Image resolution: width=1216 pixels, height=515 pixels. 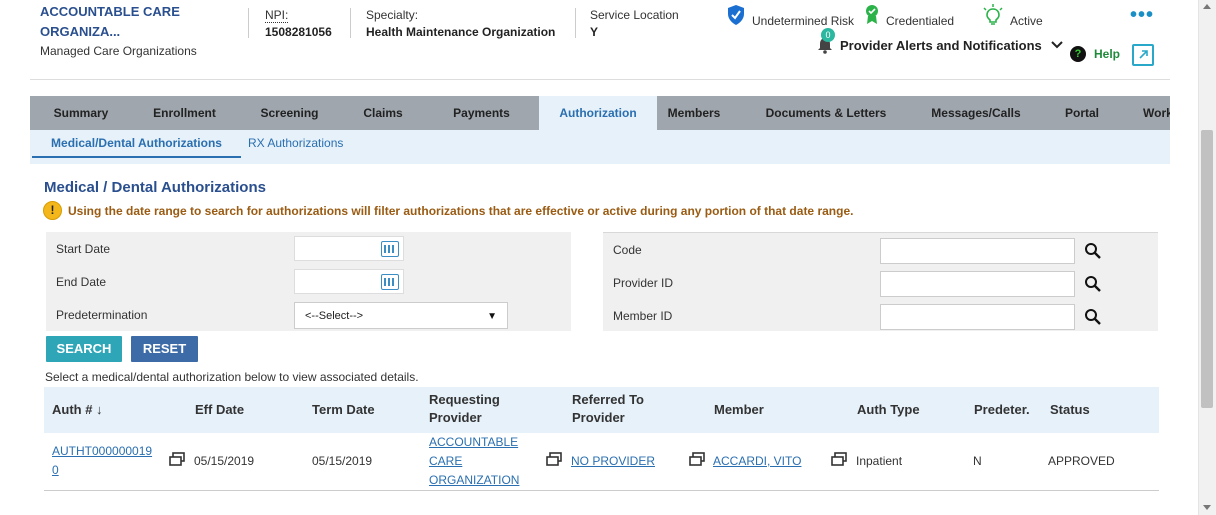 What do you see at coordinates (298, 32) in the screenshot?
I see `npi-value: 1508281056` at bounding box center [298, 32].